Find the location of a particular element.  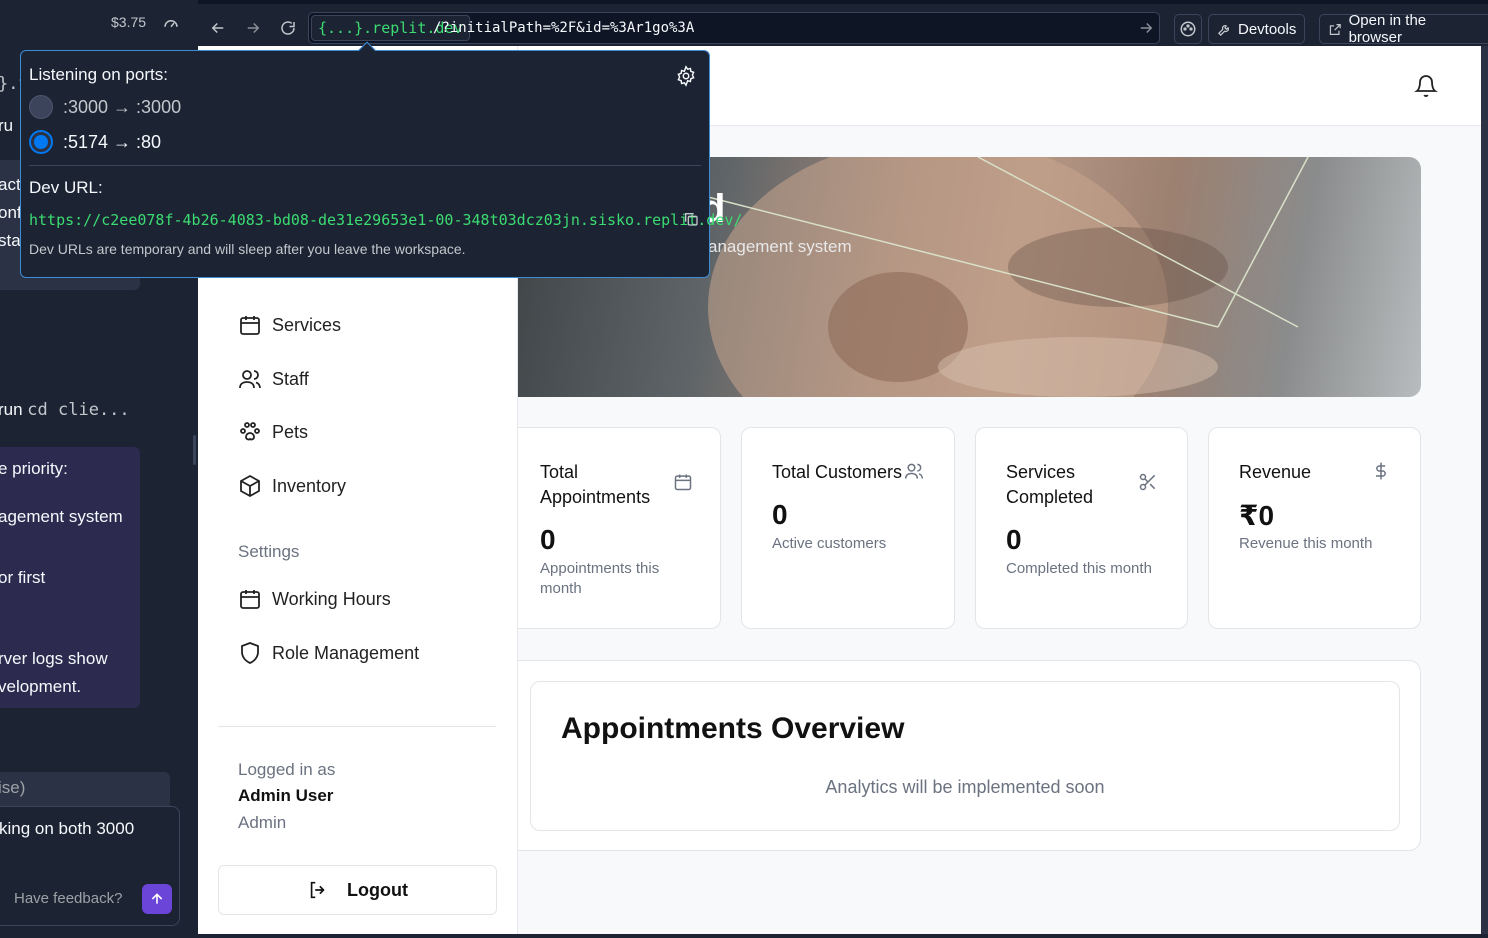

port-option: :5174 → :80 is located at coordinates (95, 142).